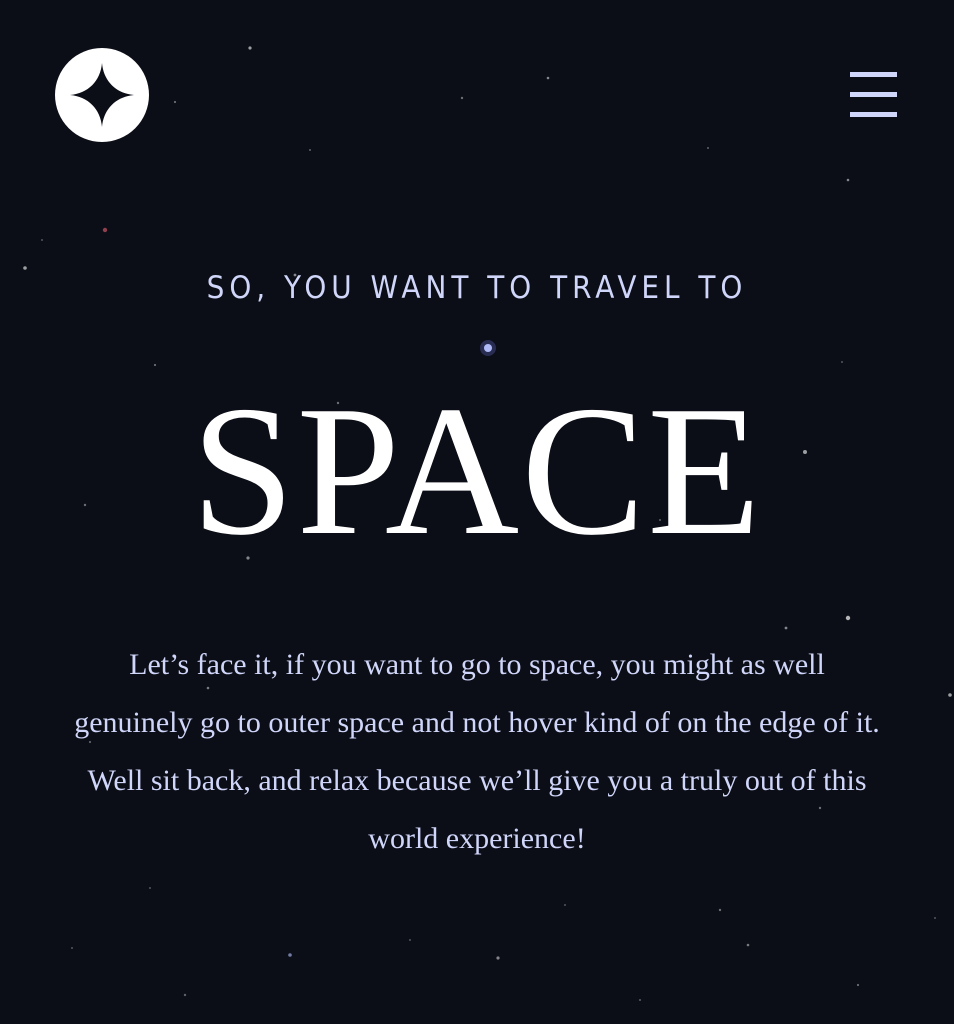  I want to click on hamburger-bar-bottom, so click(873, 114).